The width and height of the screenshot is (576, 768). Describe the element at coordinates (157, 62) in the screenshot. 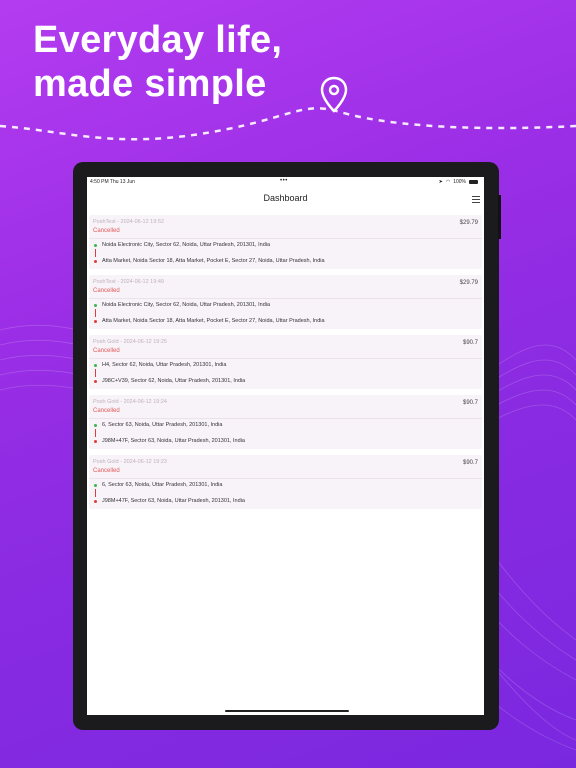

I see `headline: Everyday life, made simple` at that location.